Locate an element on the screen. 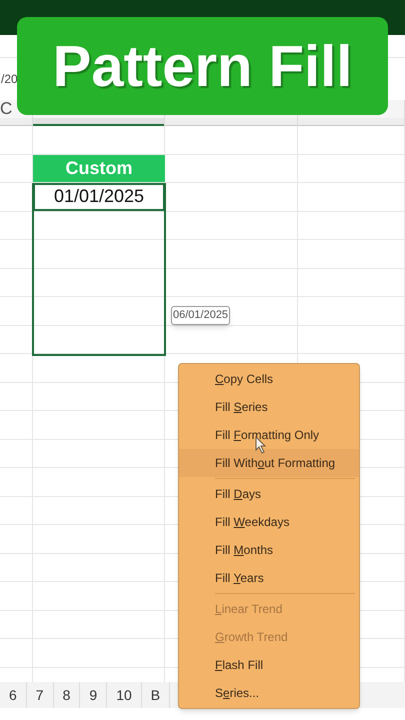 Image resolution: width=405 pixels, height=720 pixels. menu-item: Fill Days is located at coordinates (269, 494).